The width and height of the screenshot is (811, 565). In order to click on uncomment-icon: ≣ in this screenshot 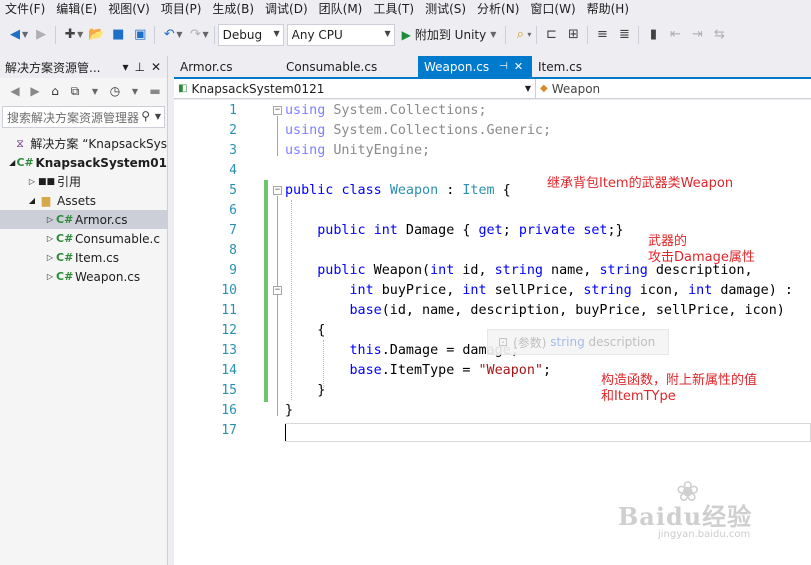, I will do `click(624, 35)`.